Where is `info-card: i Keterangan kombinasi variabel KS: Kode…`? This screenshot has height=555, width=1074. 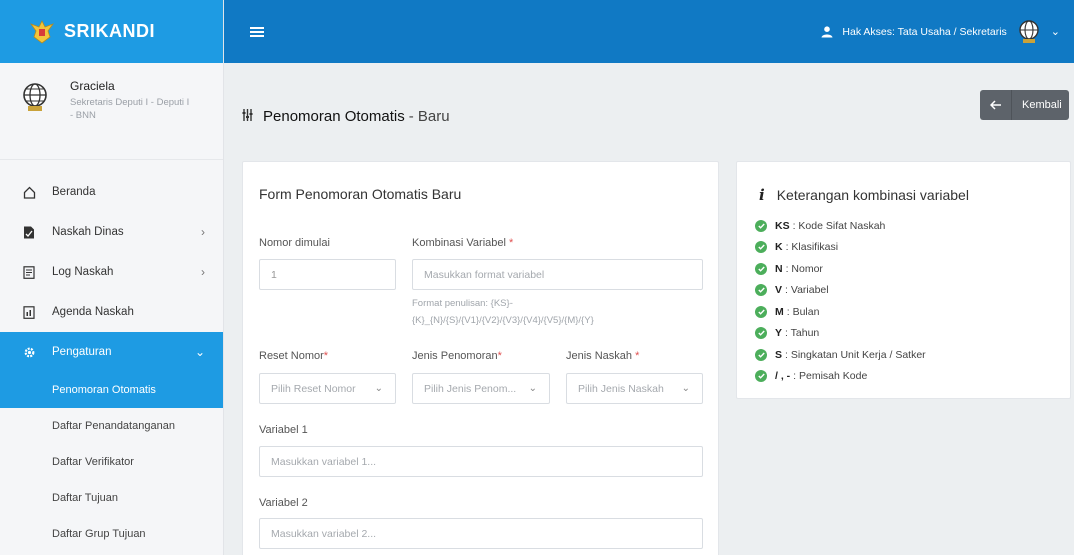 info-card: i Keterangan kombinasi variabel KS: Kode… is located at coordinates (903, 280).